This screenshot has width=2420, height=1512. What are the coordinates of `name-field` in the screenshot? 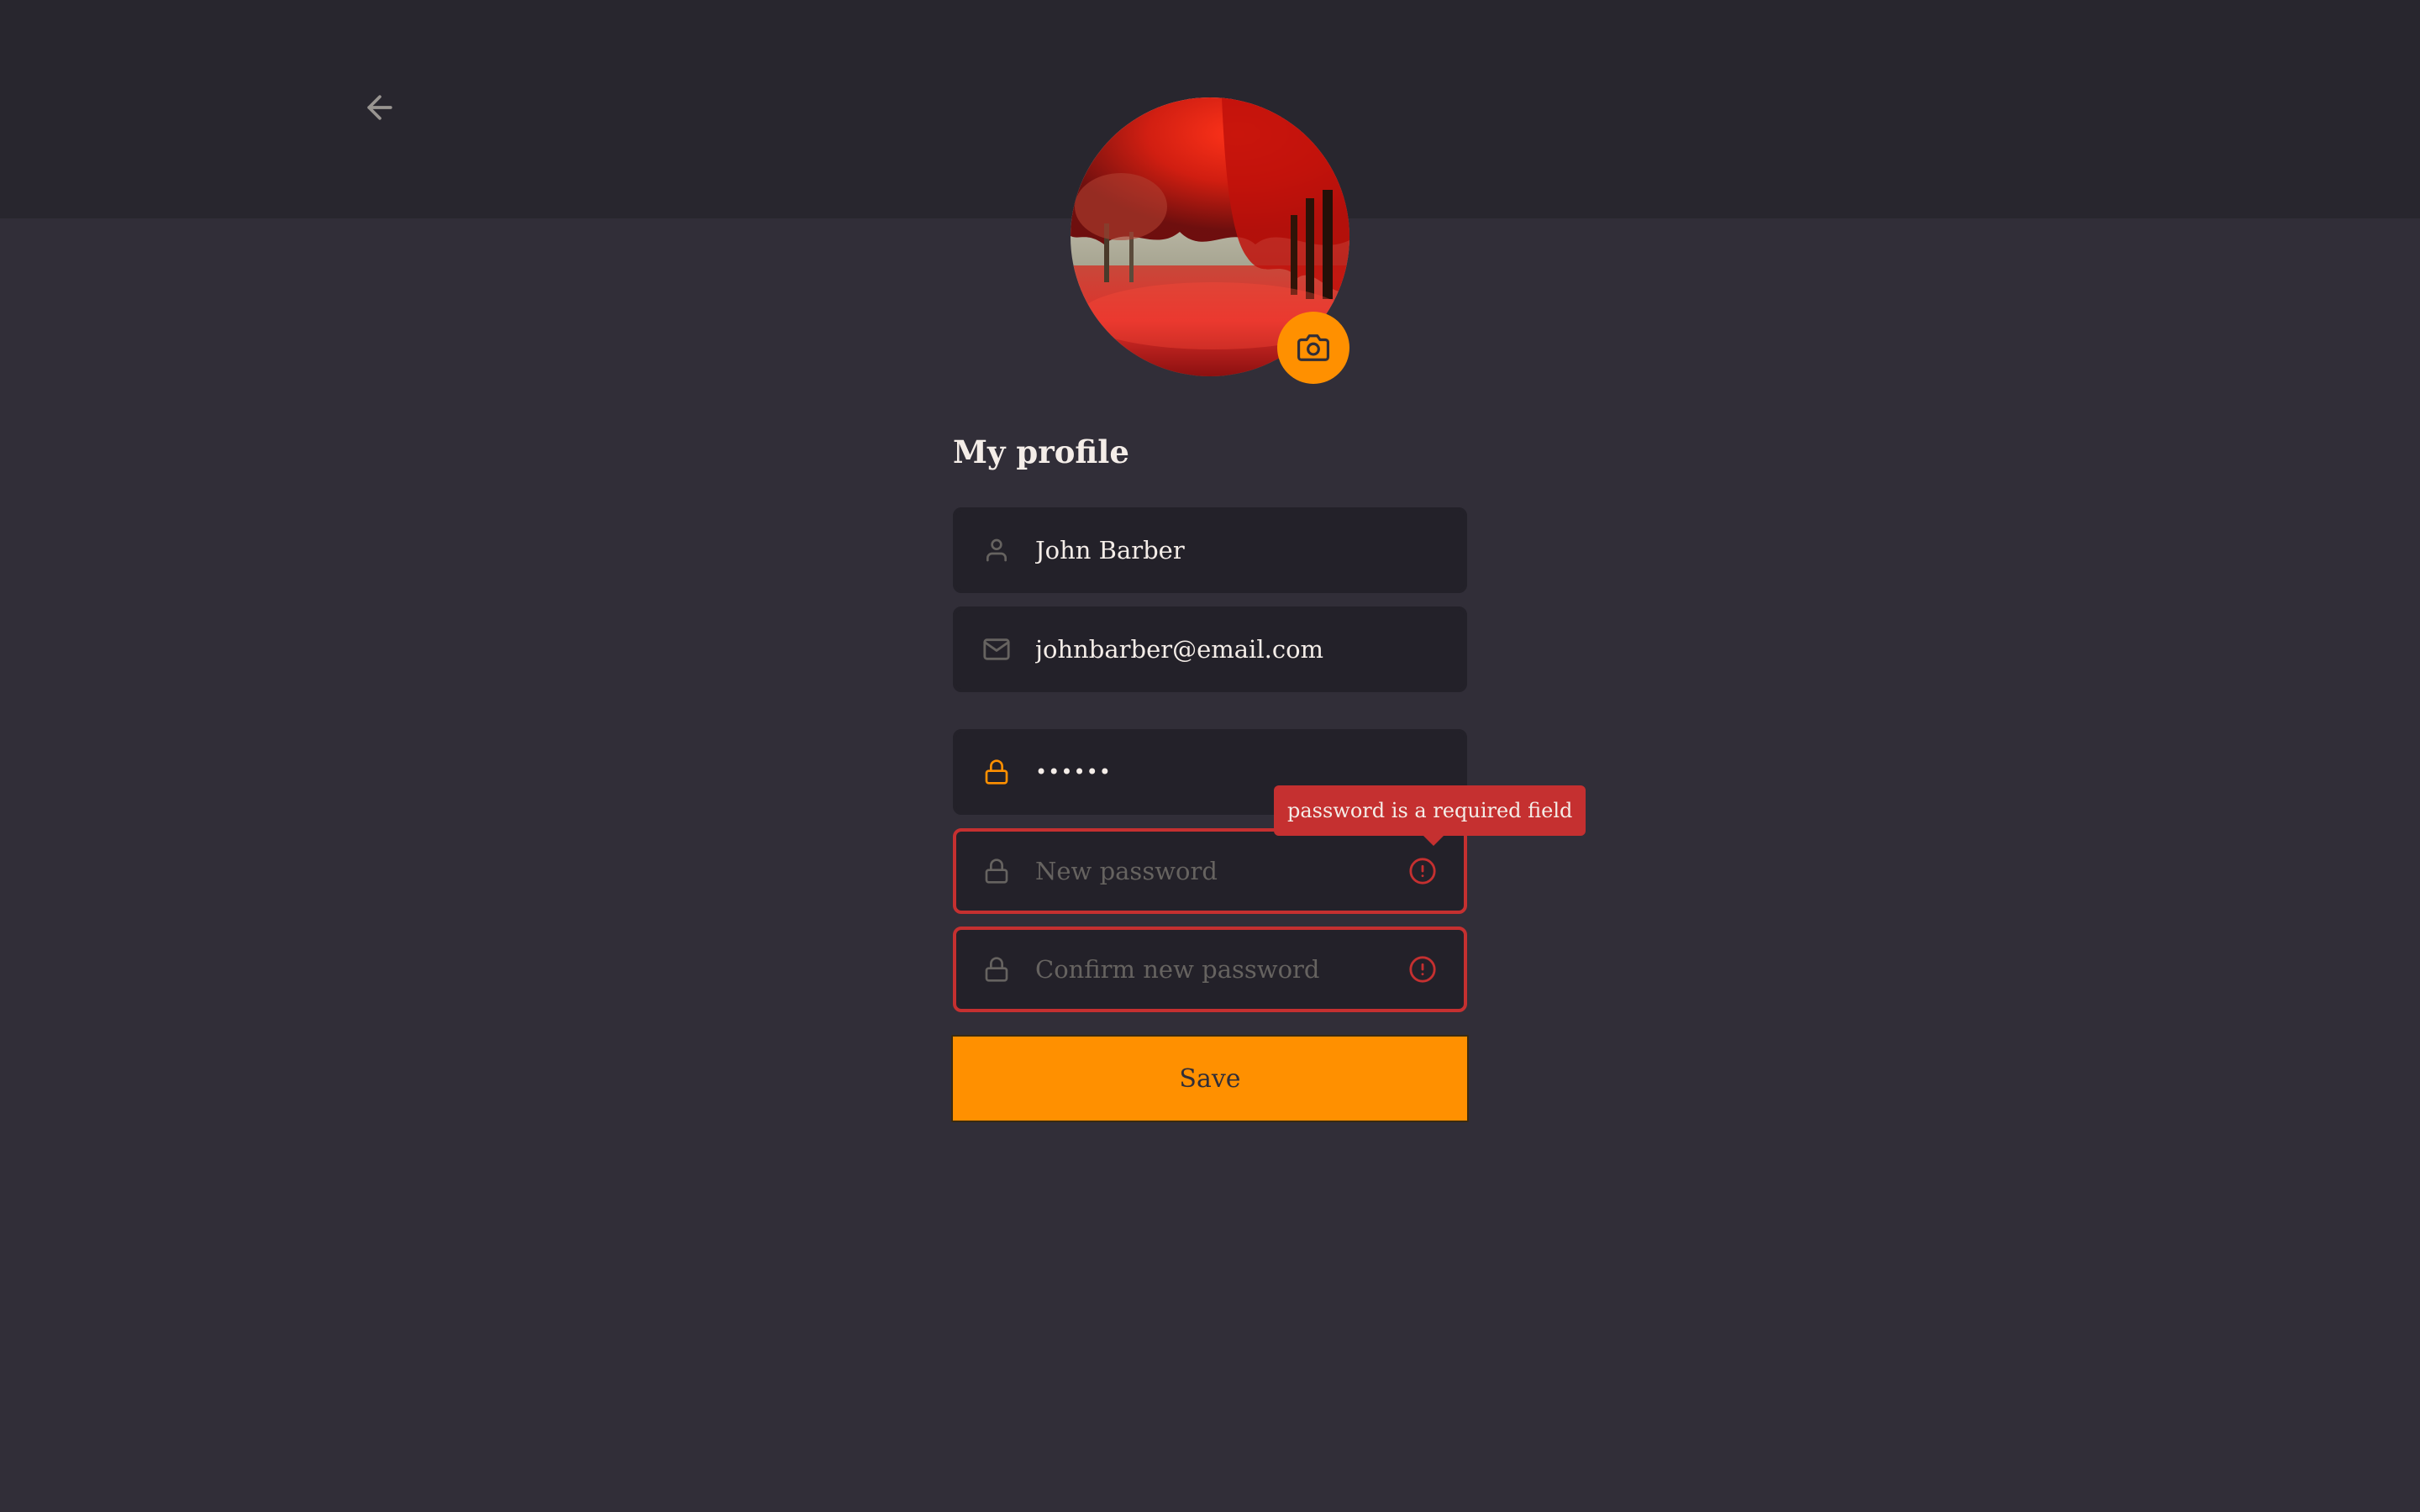 It's located at (1210, 550).